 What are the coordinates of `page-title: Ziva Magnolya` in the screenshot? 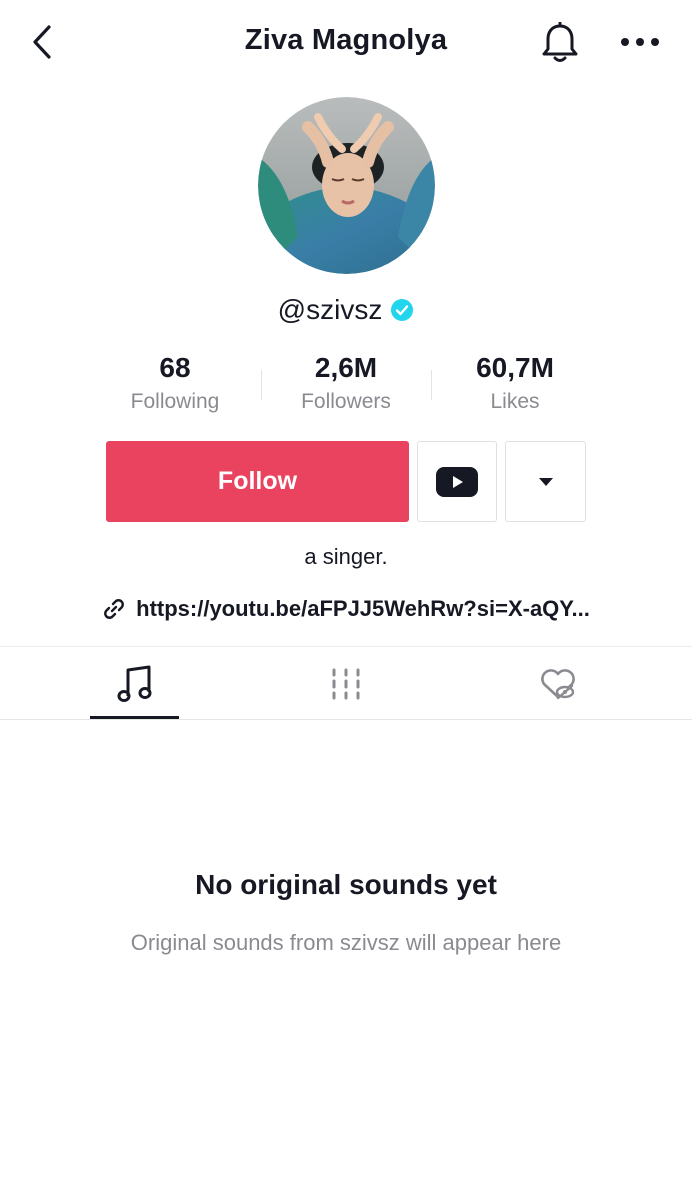 It's located at (346, 40).